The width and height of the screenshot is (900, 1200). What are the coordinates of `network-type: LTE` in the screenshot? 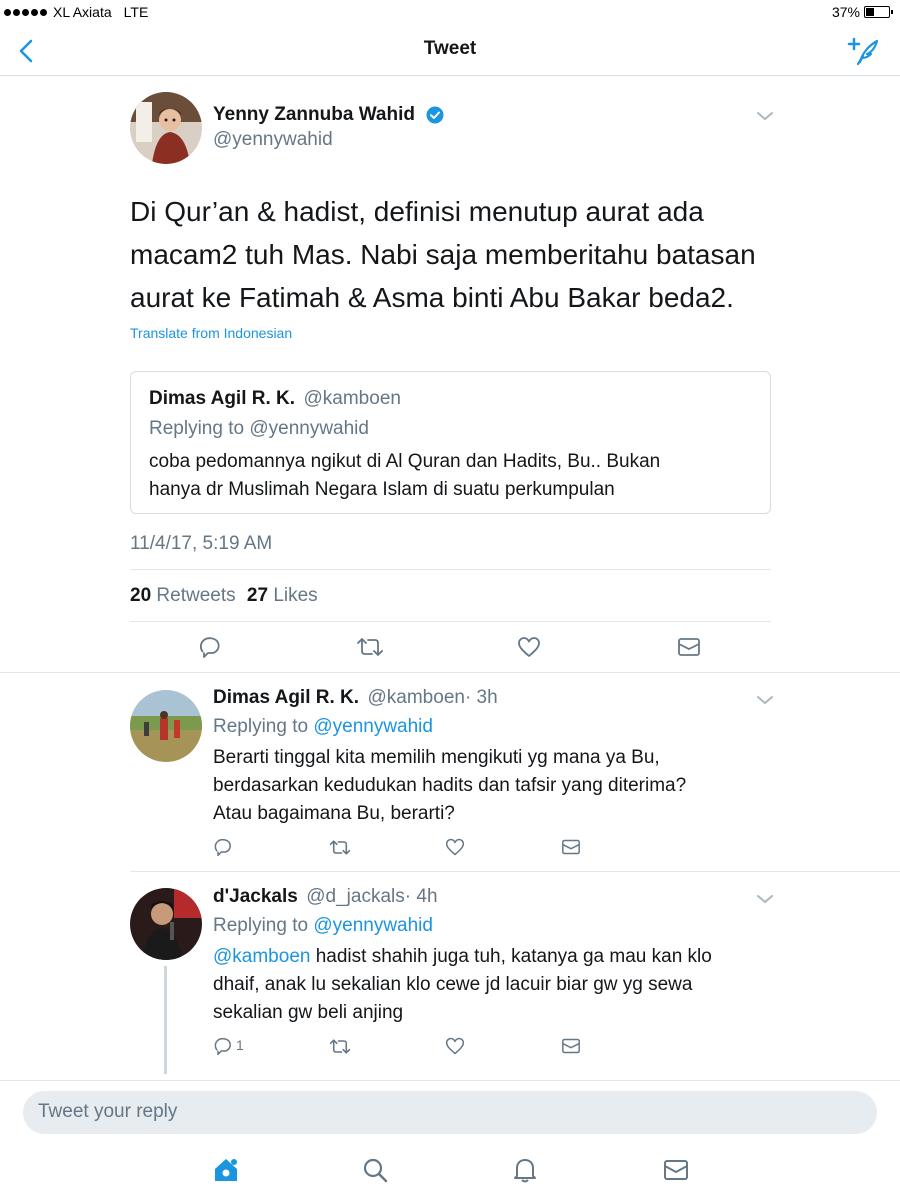 It's located at (136, 12).